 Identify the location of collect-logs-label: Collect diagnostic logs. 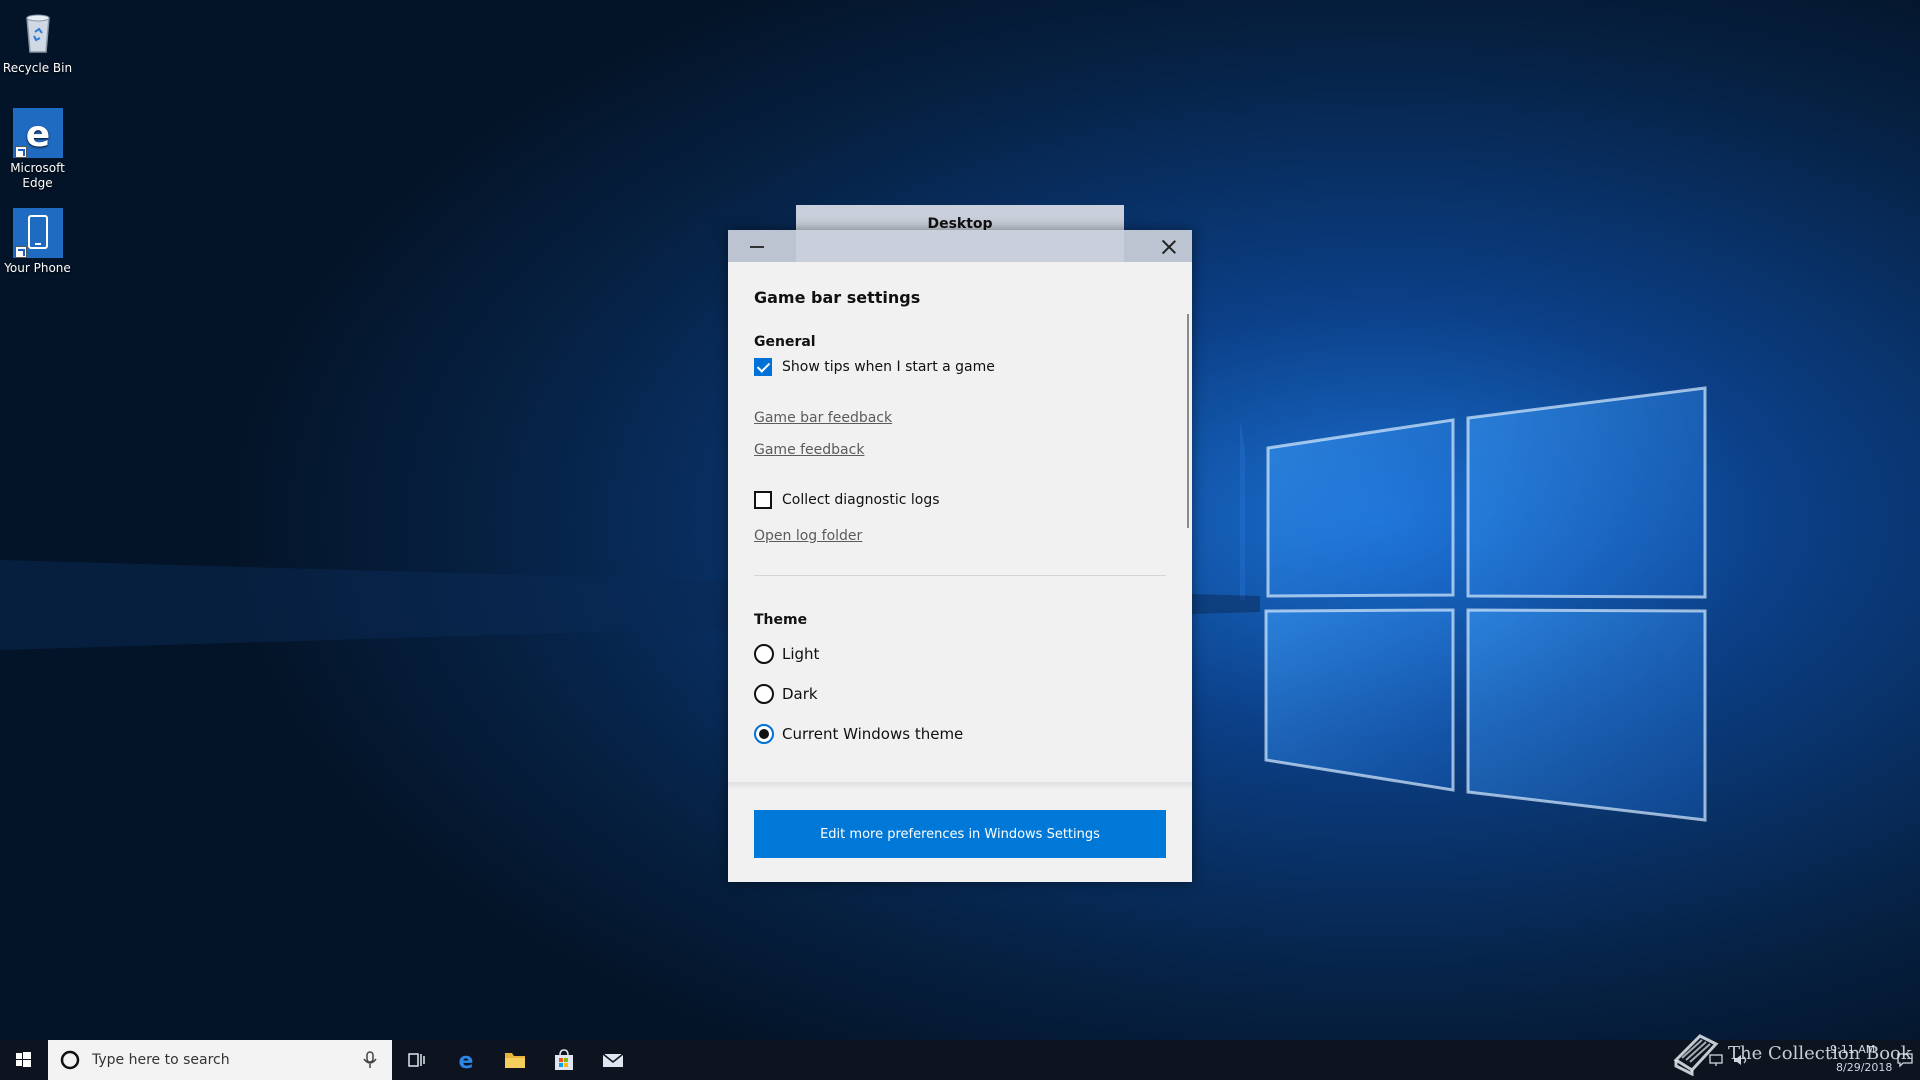
(861, 500).